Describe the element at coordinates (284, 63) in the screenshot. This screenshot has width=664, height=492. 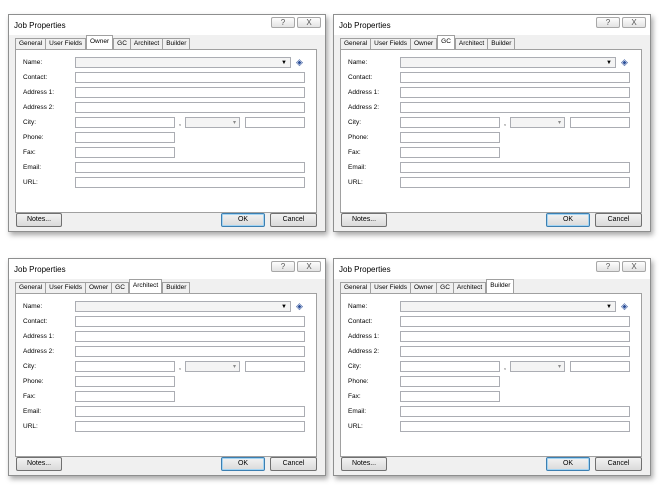
I see `chevron-down-icon: ▼` at that location.